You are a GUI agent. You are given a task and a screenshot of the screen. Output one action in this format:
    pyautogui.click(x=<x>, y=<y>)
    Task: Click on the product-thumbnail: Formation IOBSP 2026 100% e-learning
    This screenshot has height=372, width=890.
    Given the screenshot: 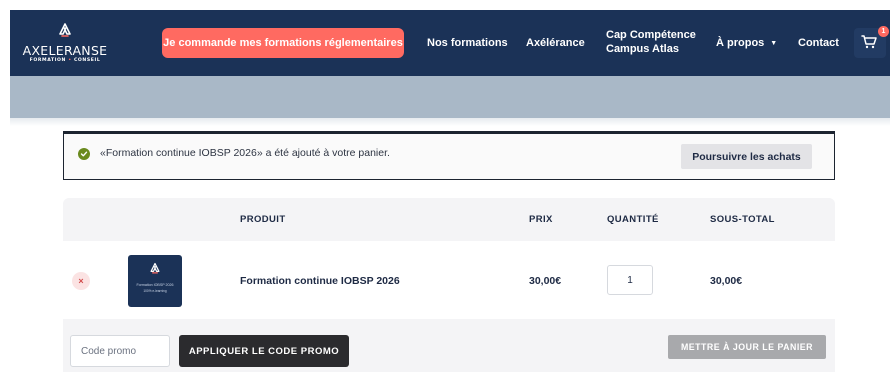 What is the action you would take?
    pyautogui.click(x=155, y=281)
    